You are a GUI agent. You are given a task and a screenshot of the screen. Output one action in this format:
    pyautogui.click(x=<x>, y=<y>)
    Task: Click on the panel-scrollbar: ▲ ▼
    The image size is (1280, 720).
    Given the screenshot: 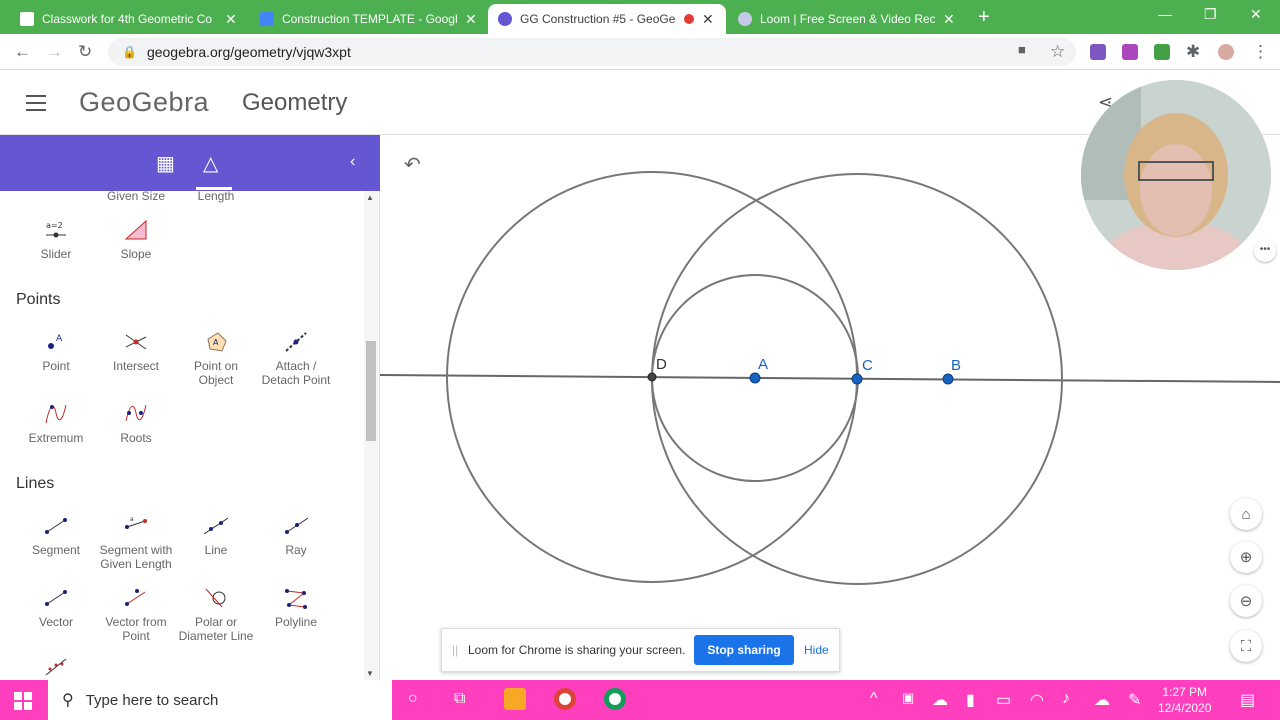 What is the action you would take?
    pyautogui.click(x=371, y=435)
    